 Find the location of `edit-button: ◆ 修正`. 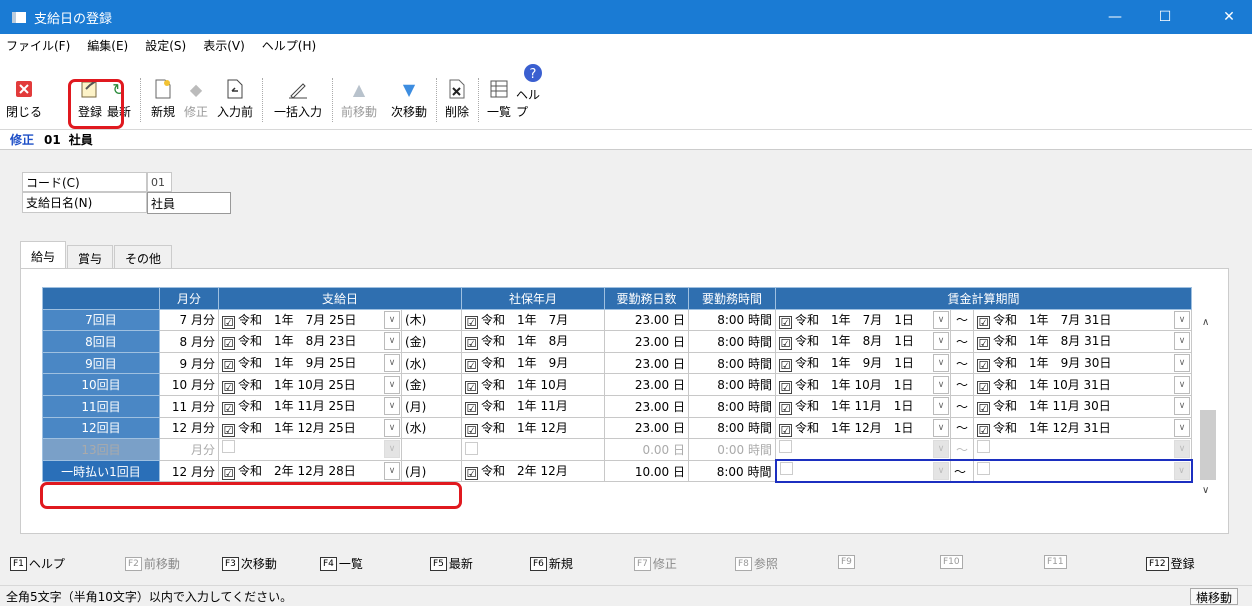

edit-button: ◆ 修正 is located at coordinates (196, 101).